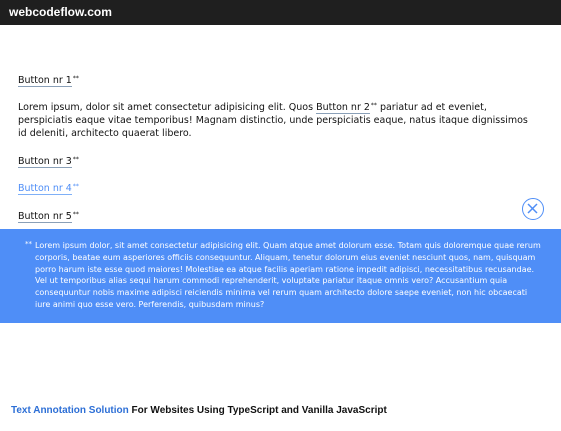 Image resolution: width=561 pixels, height=431 pixels. I want to click on site-header: webcodeflow.com, so click(280, 12).